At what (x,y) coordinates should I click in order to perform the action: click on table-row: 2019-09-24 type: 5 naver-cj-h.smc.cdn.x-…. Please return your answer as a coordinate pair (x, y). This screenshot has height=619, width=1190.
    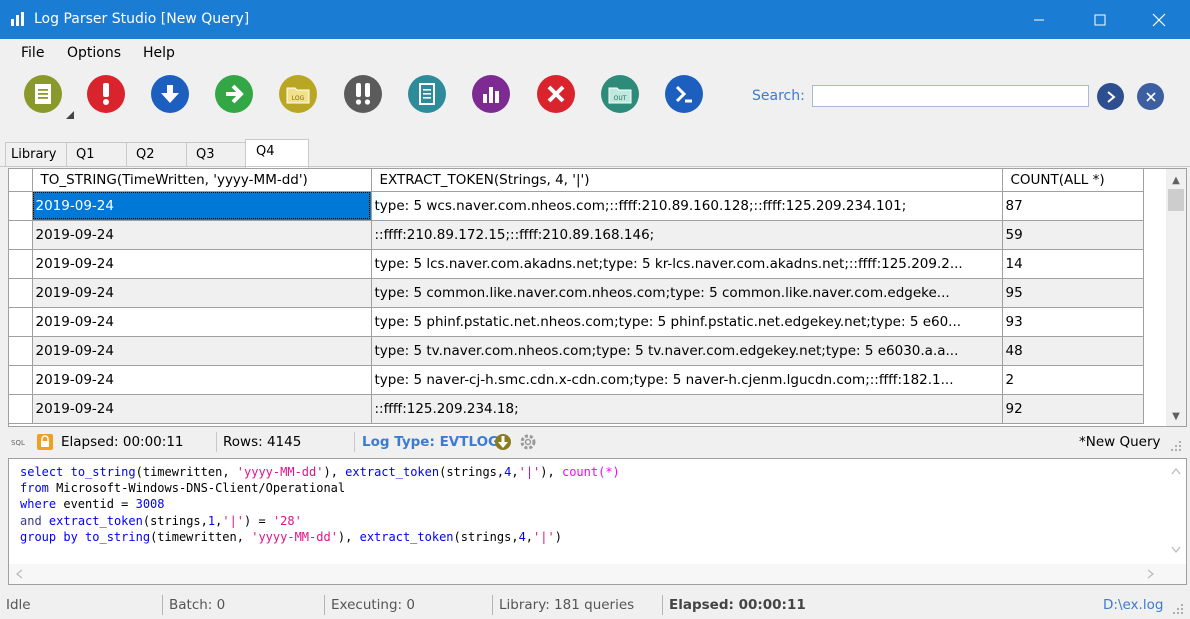
    Looking at the image, I should click on (576, 380).